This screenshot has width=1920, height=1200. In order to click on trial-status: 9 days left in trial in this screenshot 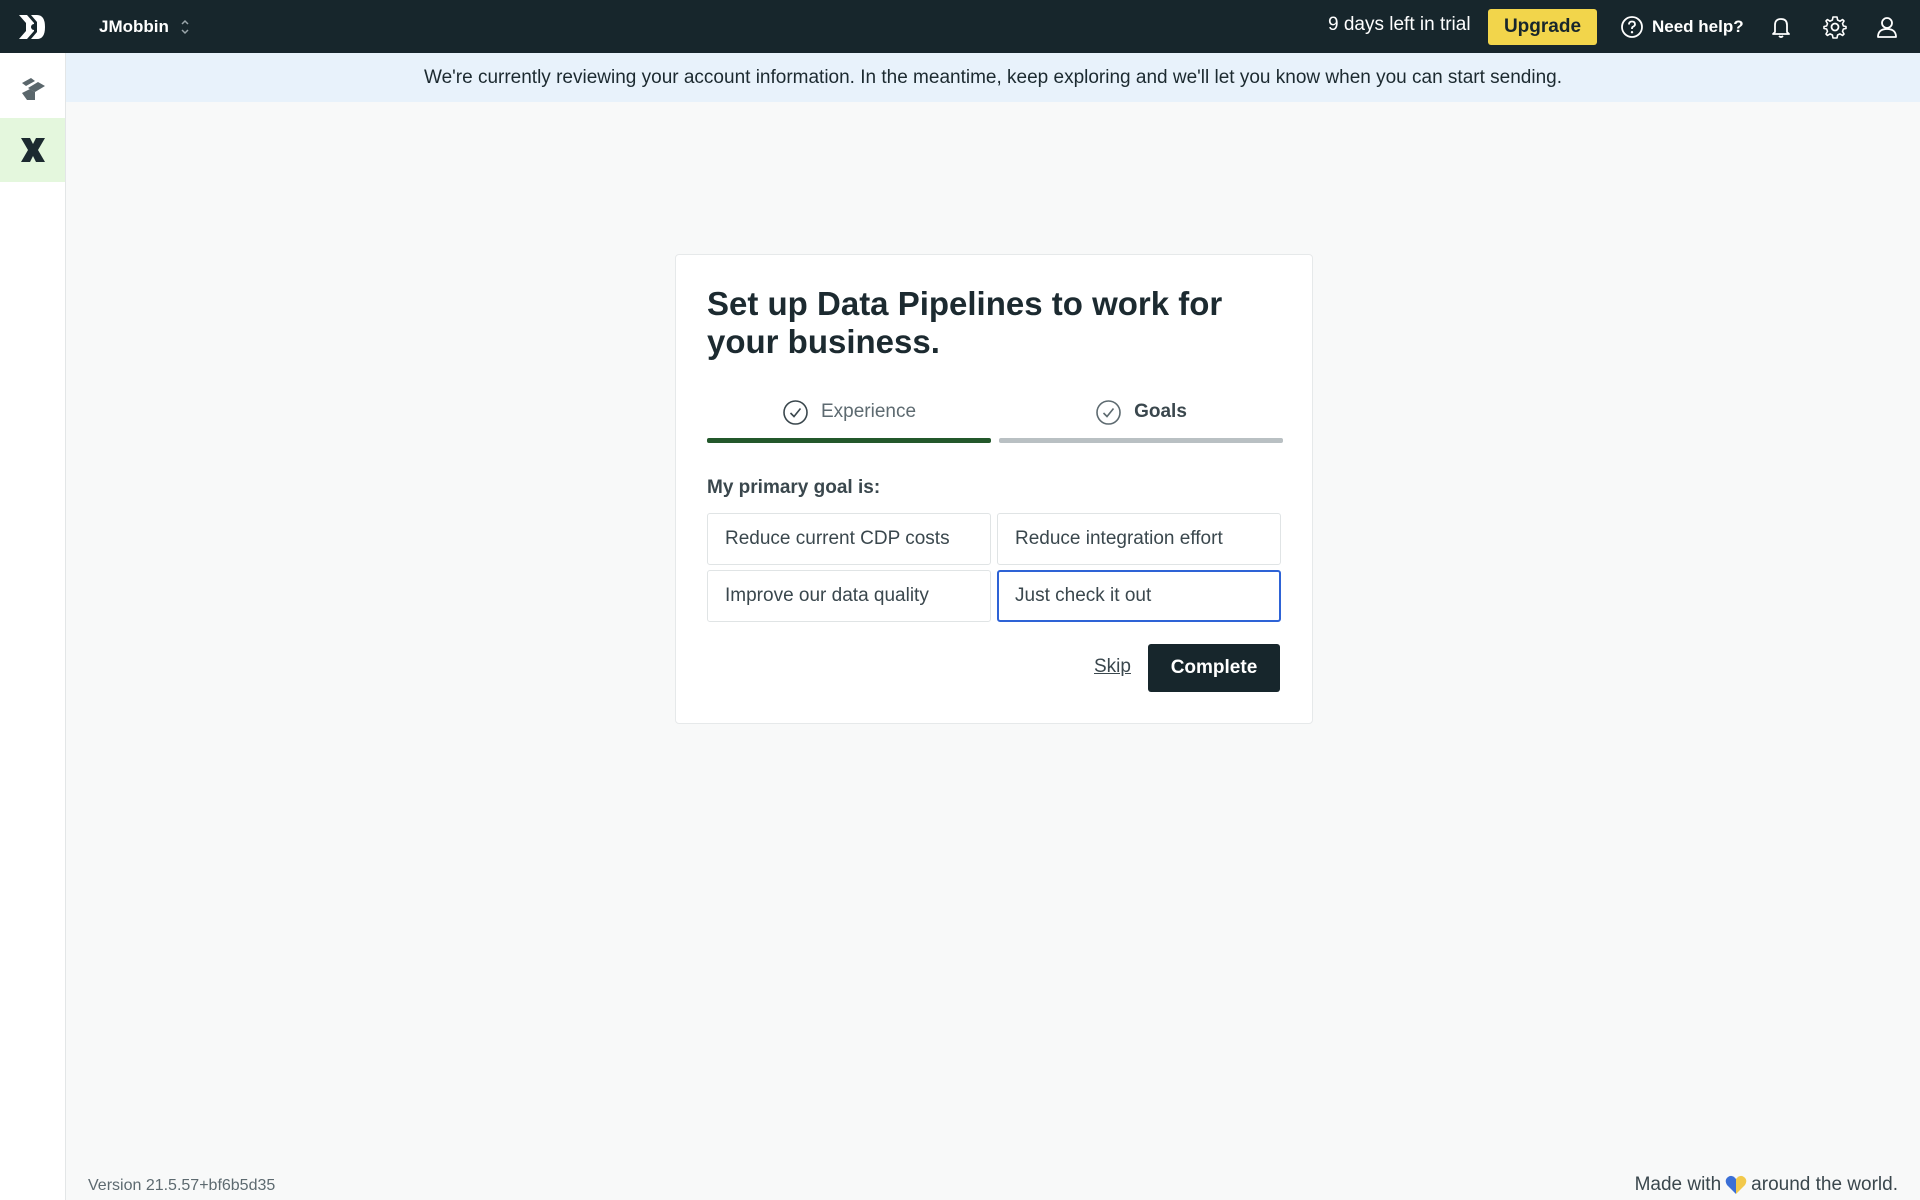, I will do `click(1399, 24)`.